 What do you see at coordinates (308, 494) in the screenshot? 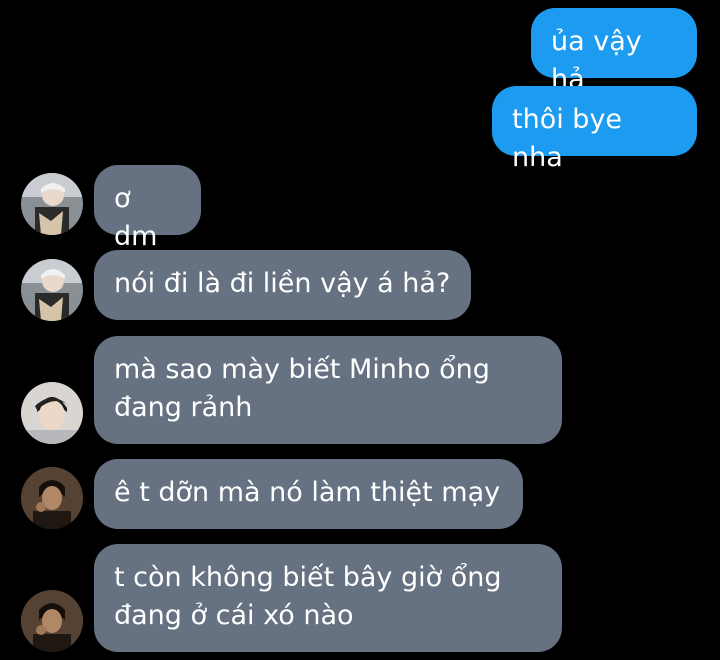
I see `received-message-bubble: ê t dỡn mà nó làm thiệt mạy` at bounding box center [308, 494].